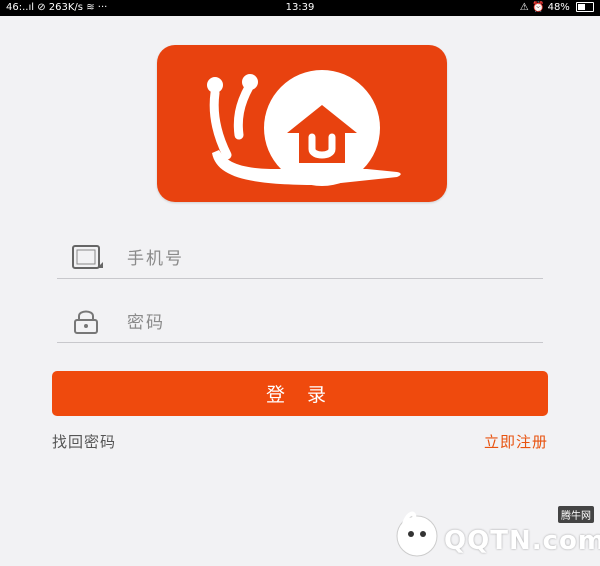 This screenshot has width=600, height=566. What do you see at coordinates (524, 7) in the screenshot?
I see `alarm-muted-icon: ⚠` at bounding box center [524, 7].